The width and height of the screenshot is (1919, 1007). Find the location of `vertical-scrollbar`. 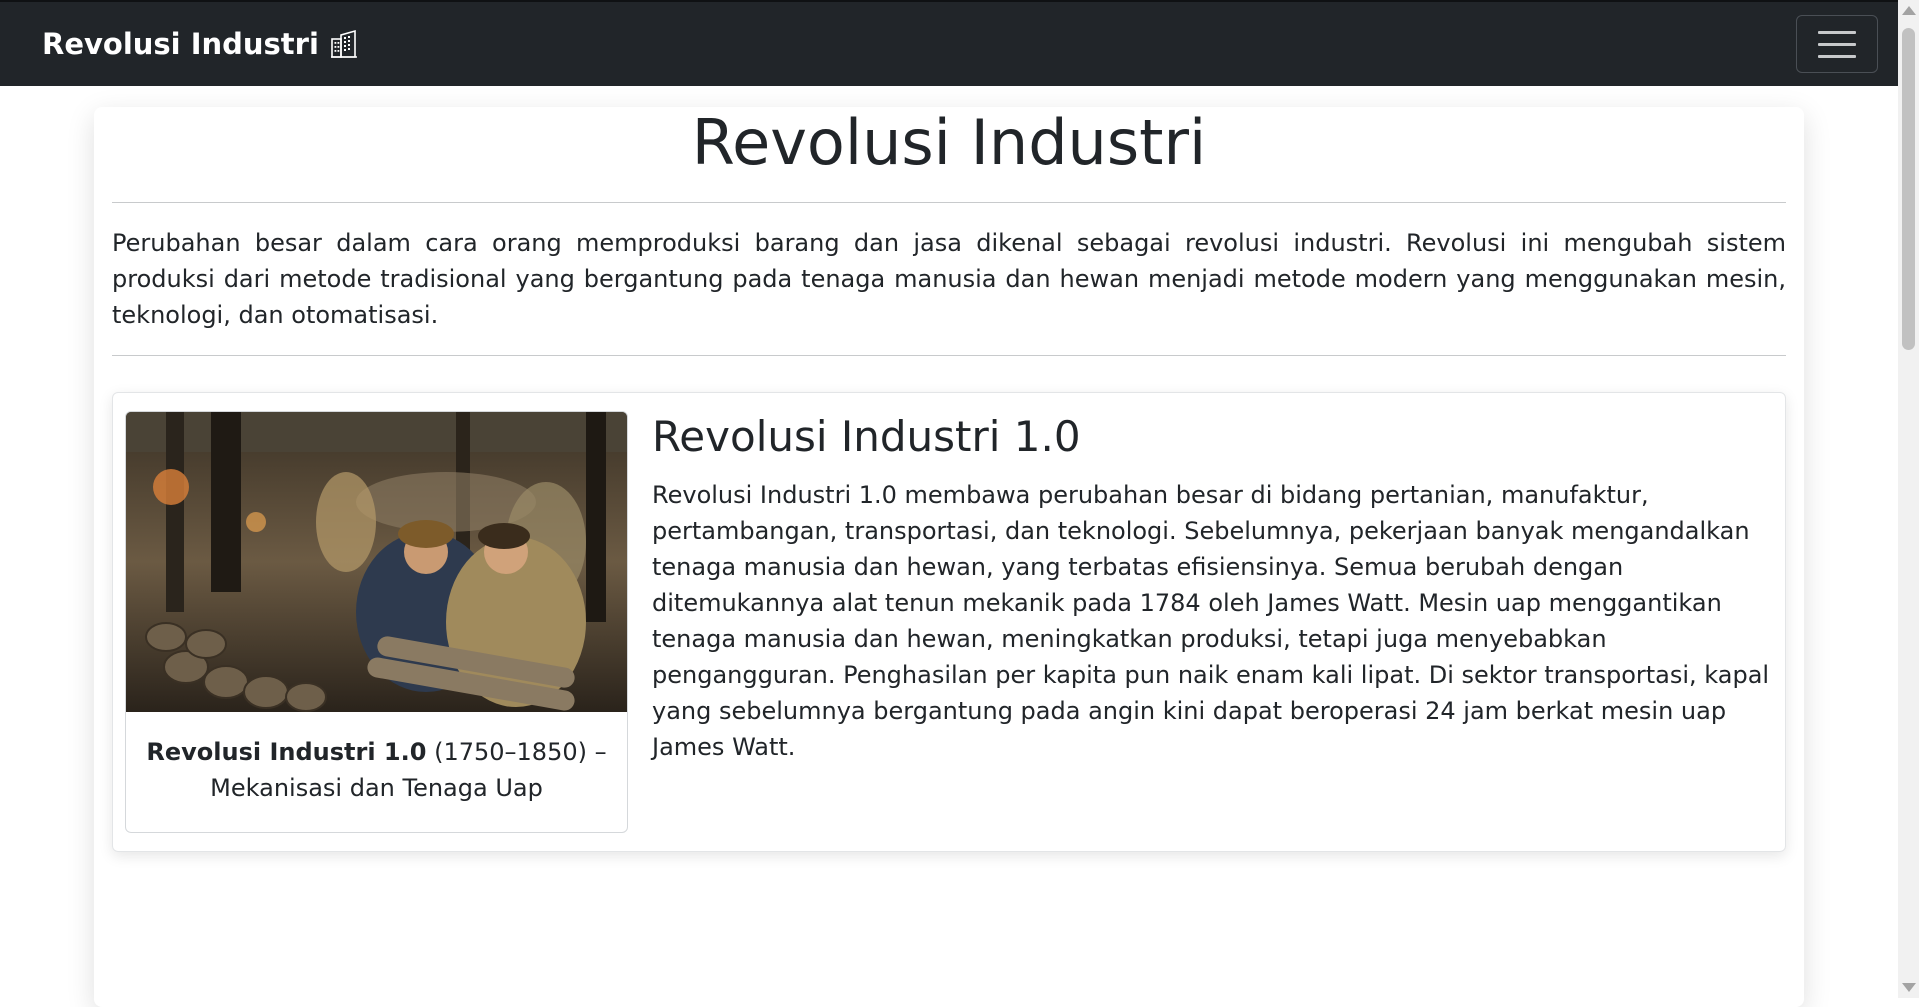

vertical-scrollbar is located at coordinates (1908, 499).